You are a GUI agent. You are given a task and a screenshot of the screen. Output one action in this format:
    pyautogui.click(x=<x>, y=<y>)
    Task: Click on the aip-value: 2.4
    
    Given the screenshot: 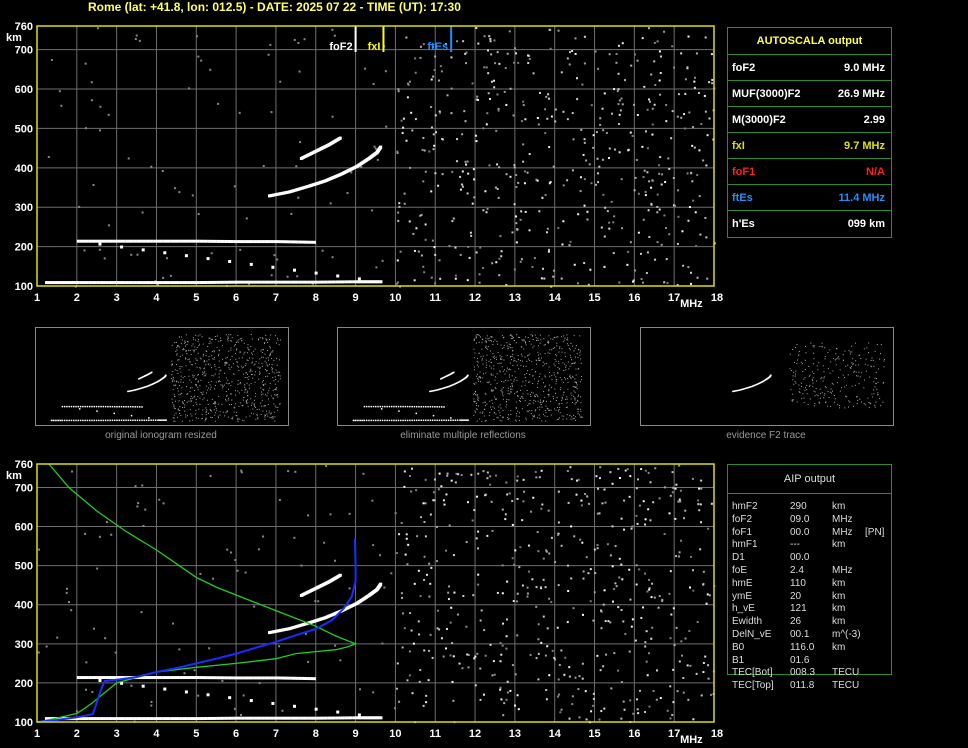 What is the action you would take?
    pyautogui.click(x=797, y=570)
    